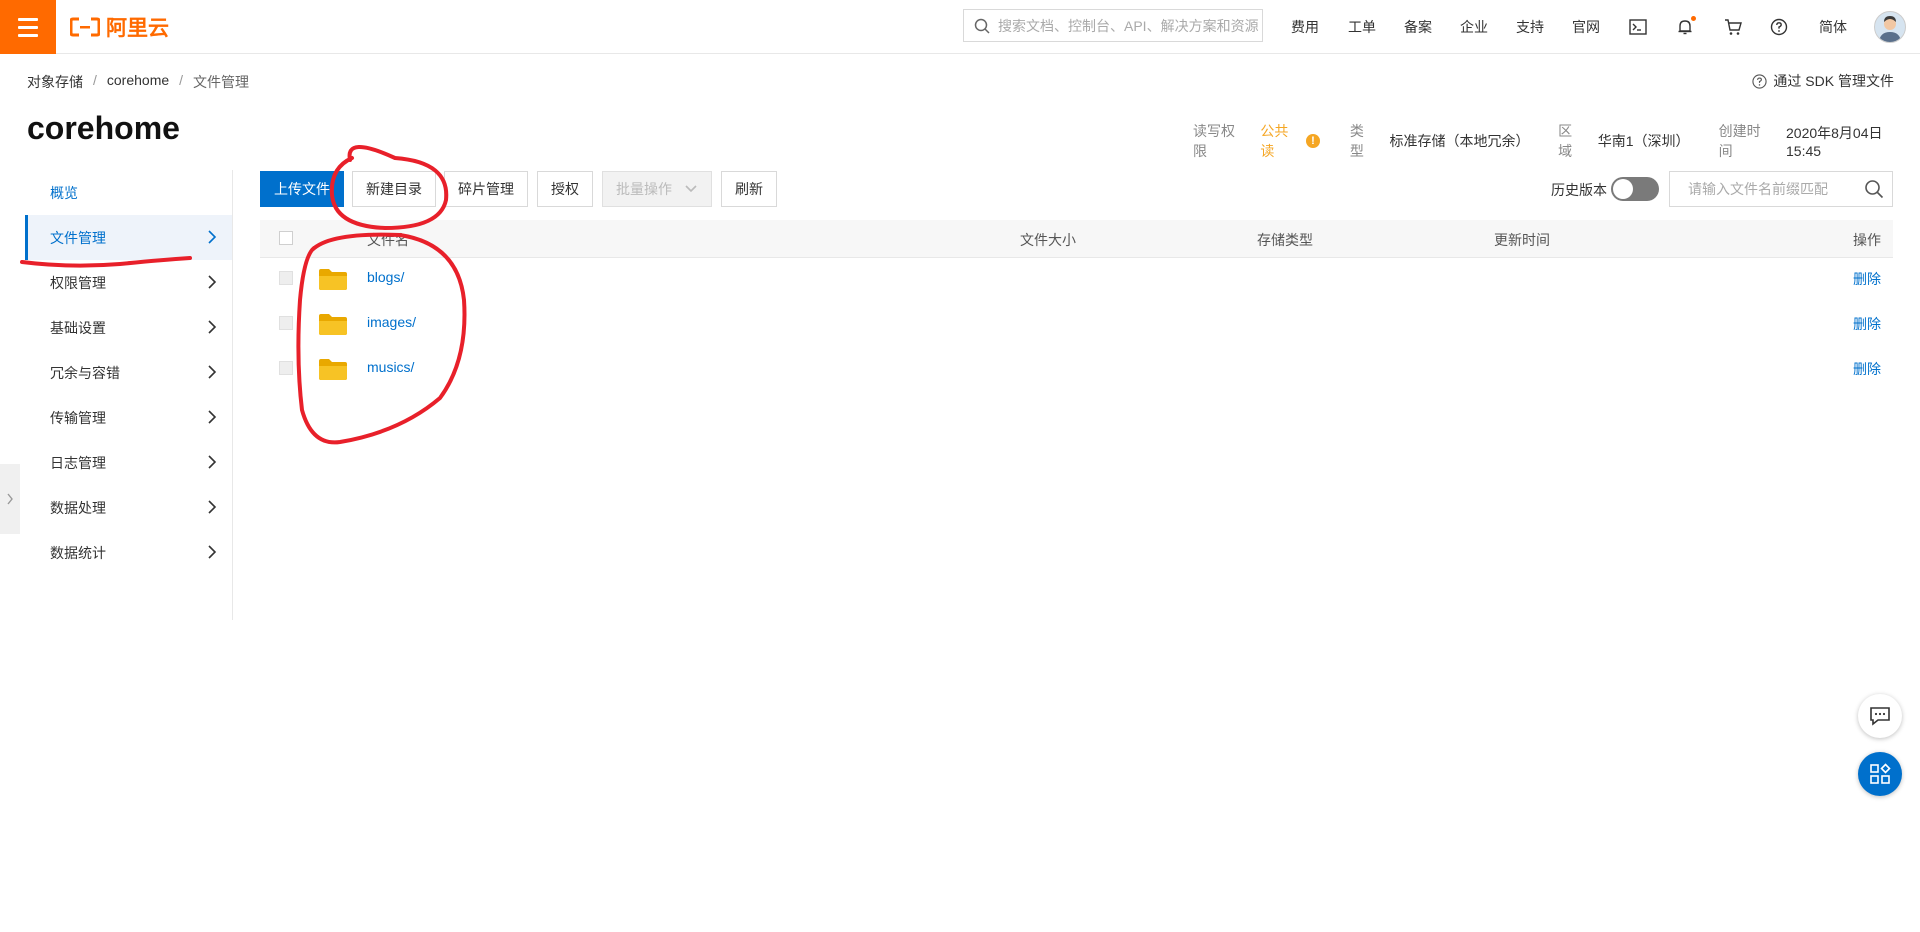 The height and width of the screenshot is (932, 1920). What do you see at coordinates (128, 282) in the screenshot?
I see `sidebar-item-permissions: 权限管理` at bounding box center [128, 282].